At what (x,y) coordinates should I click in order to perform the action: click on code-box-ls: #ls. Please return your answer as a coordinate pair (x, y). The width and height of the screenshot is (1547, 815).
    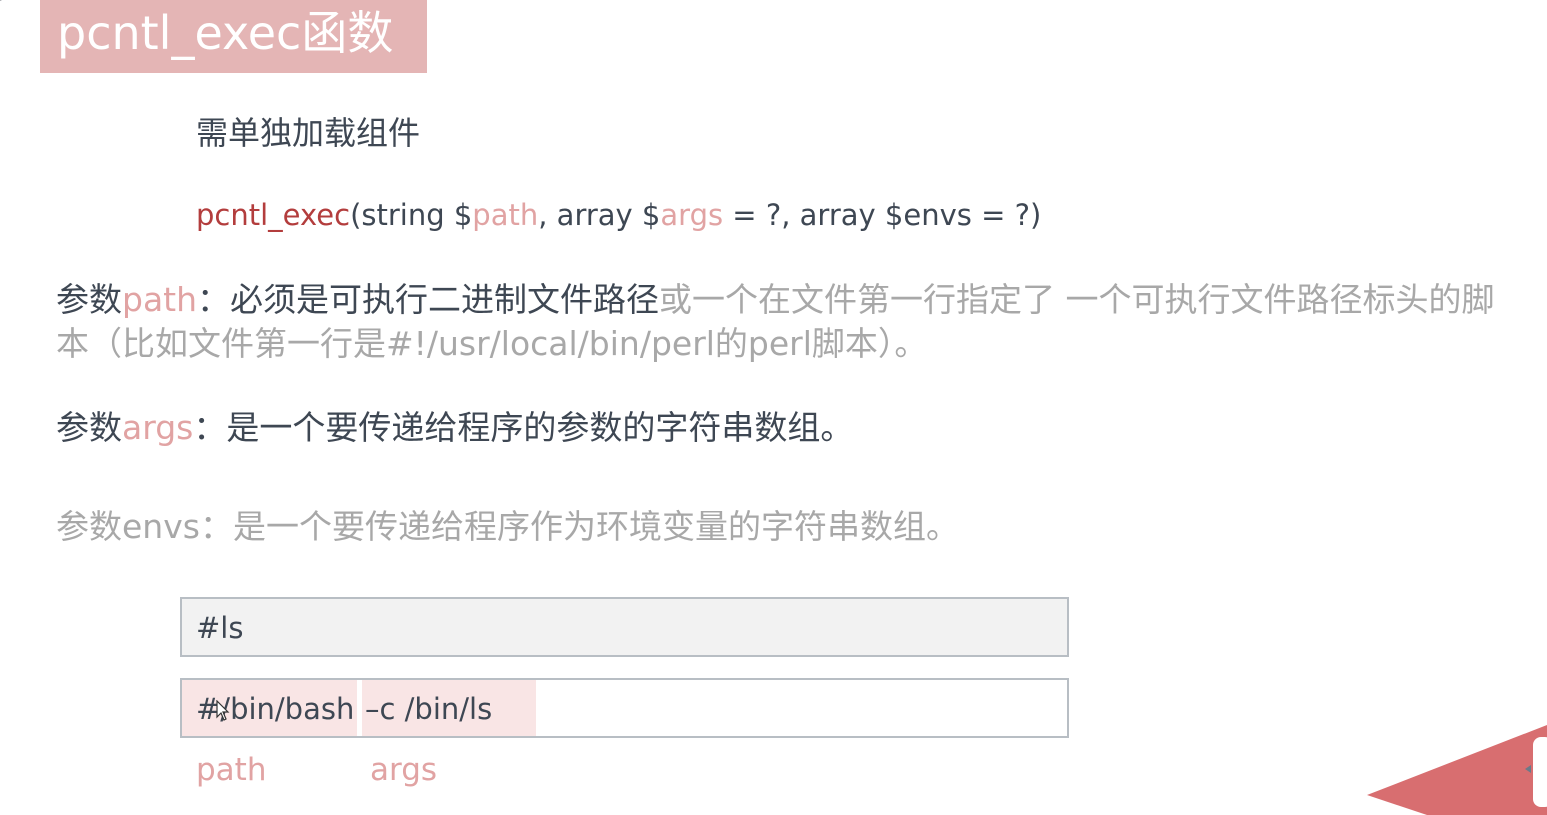
    Looking at the image, I should click on (624, 627).